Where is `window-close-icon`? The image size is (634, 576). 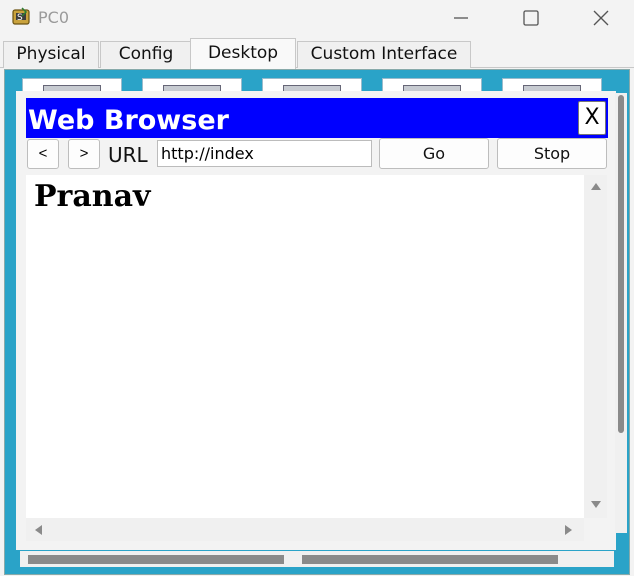 window-close-icon is located at coordinates (601, 18).